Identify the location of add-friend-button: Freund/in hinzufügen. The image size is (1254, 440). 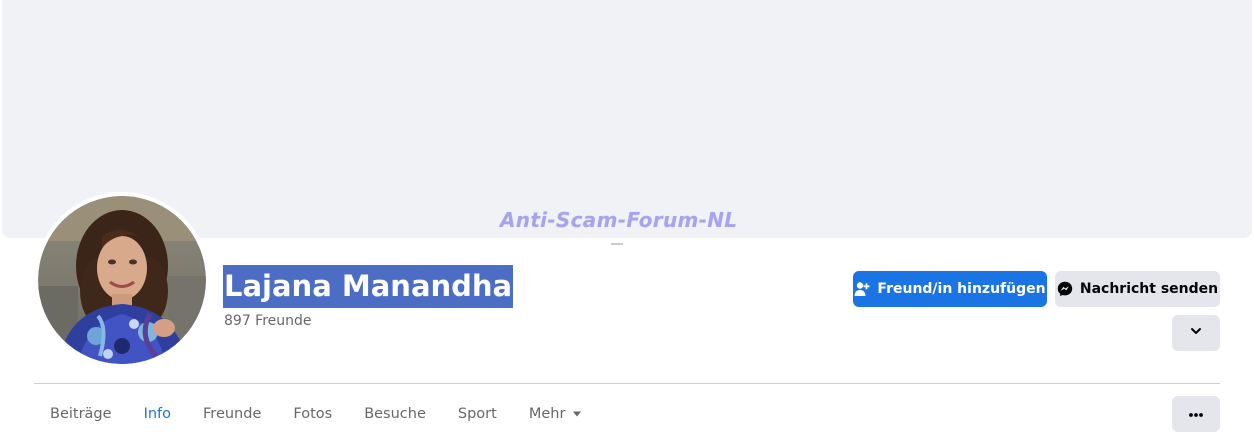
(950, 289).